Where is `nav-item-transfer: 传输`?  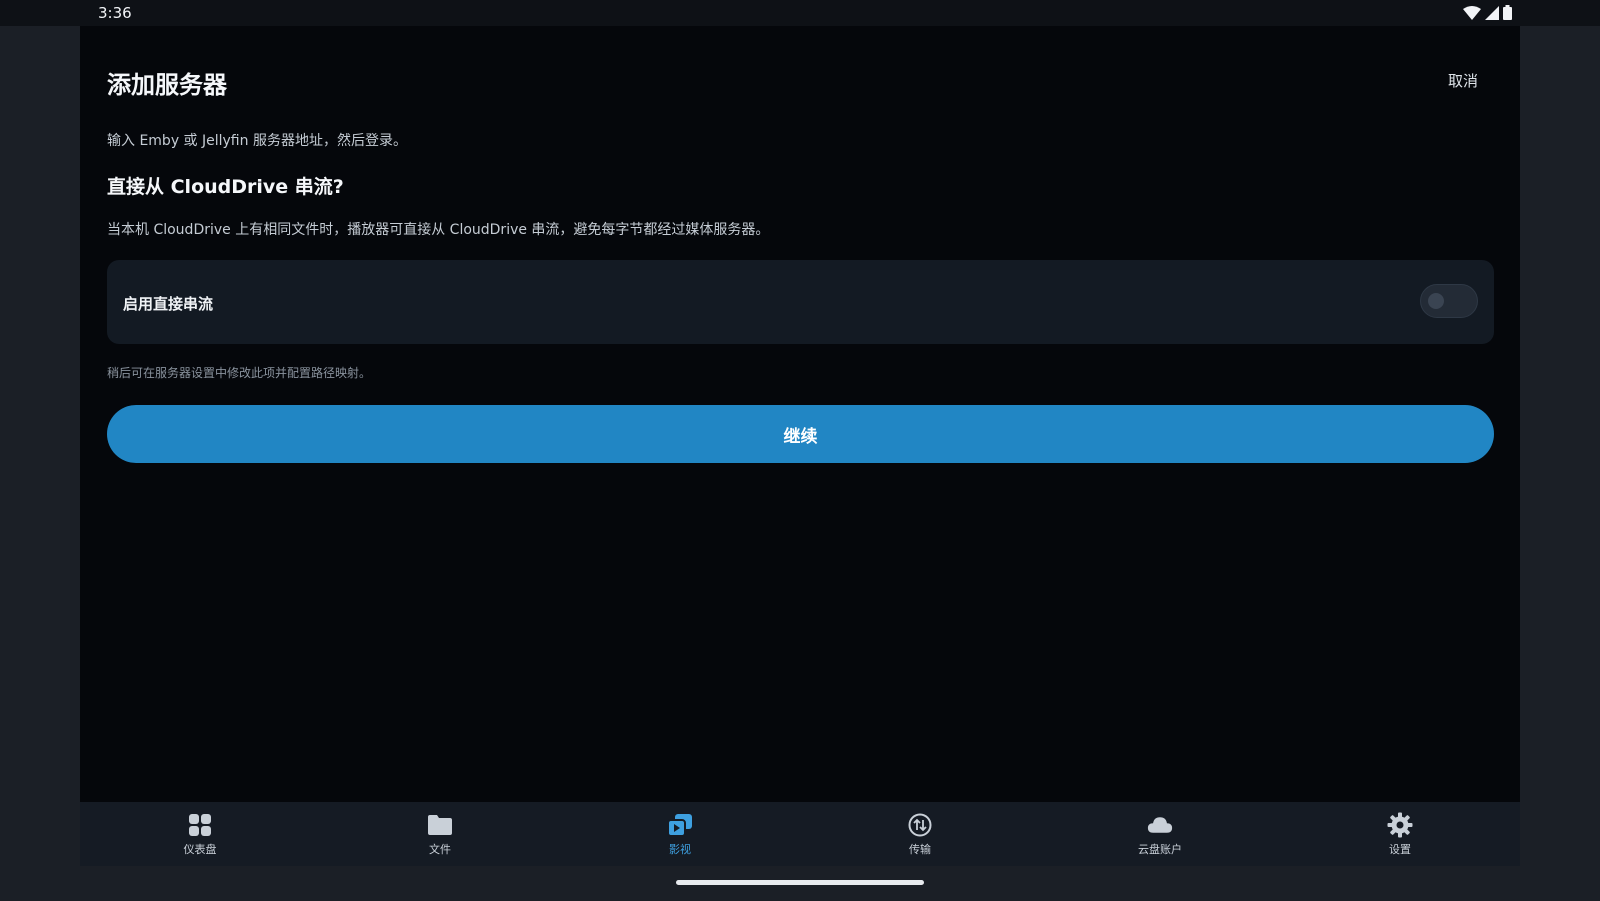 nav-item-transfer: 传输 is located at coordinates (920, 834).